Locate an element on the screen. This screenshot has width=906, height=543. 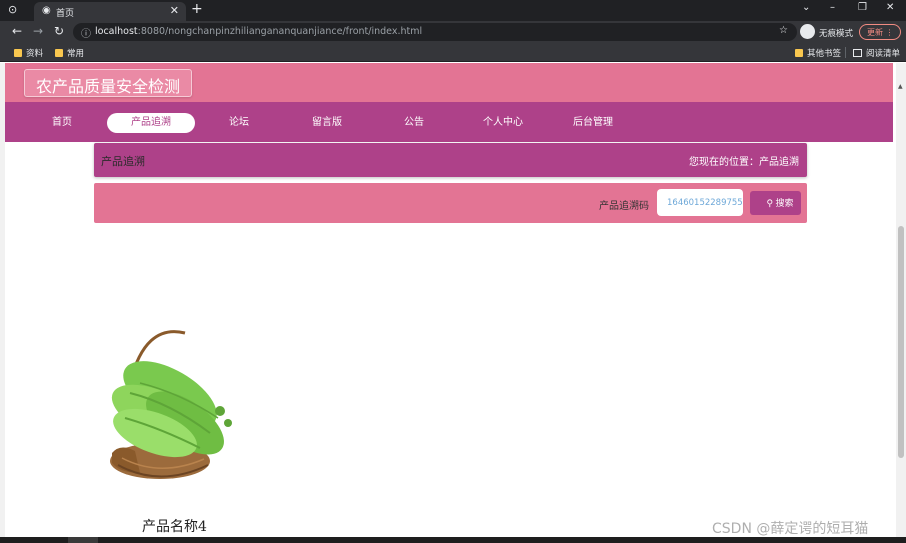
browser-tab-home: ◉ 首页 ✕ is located at coordinates (110, 11).